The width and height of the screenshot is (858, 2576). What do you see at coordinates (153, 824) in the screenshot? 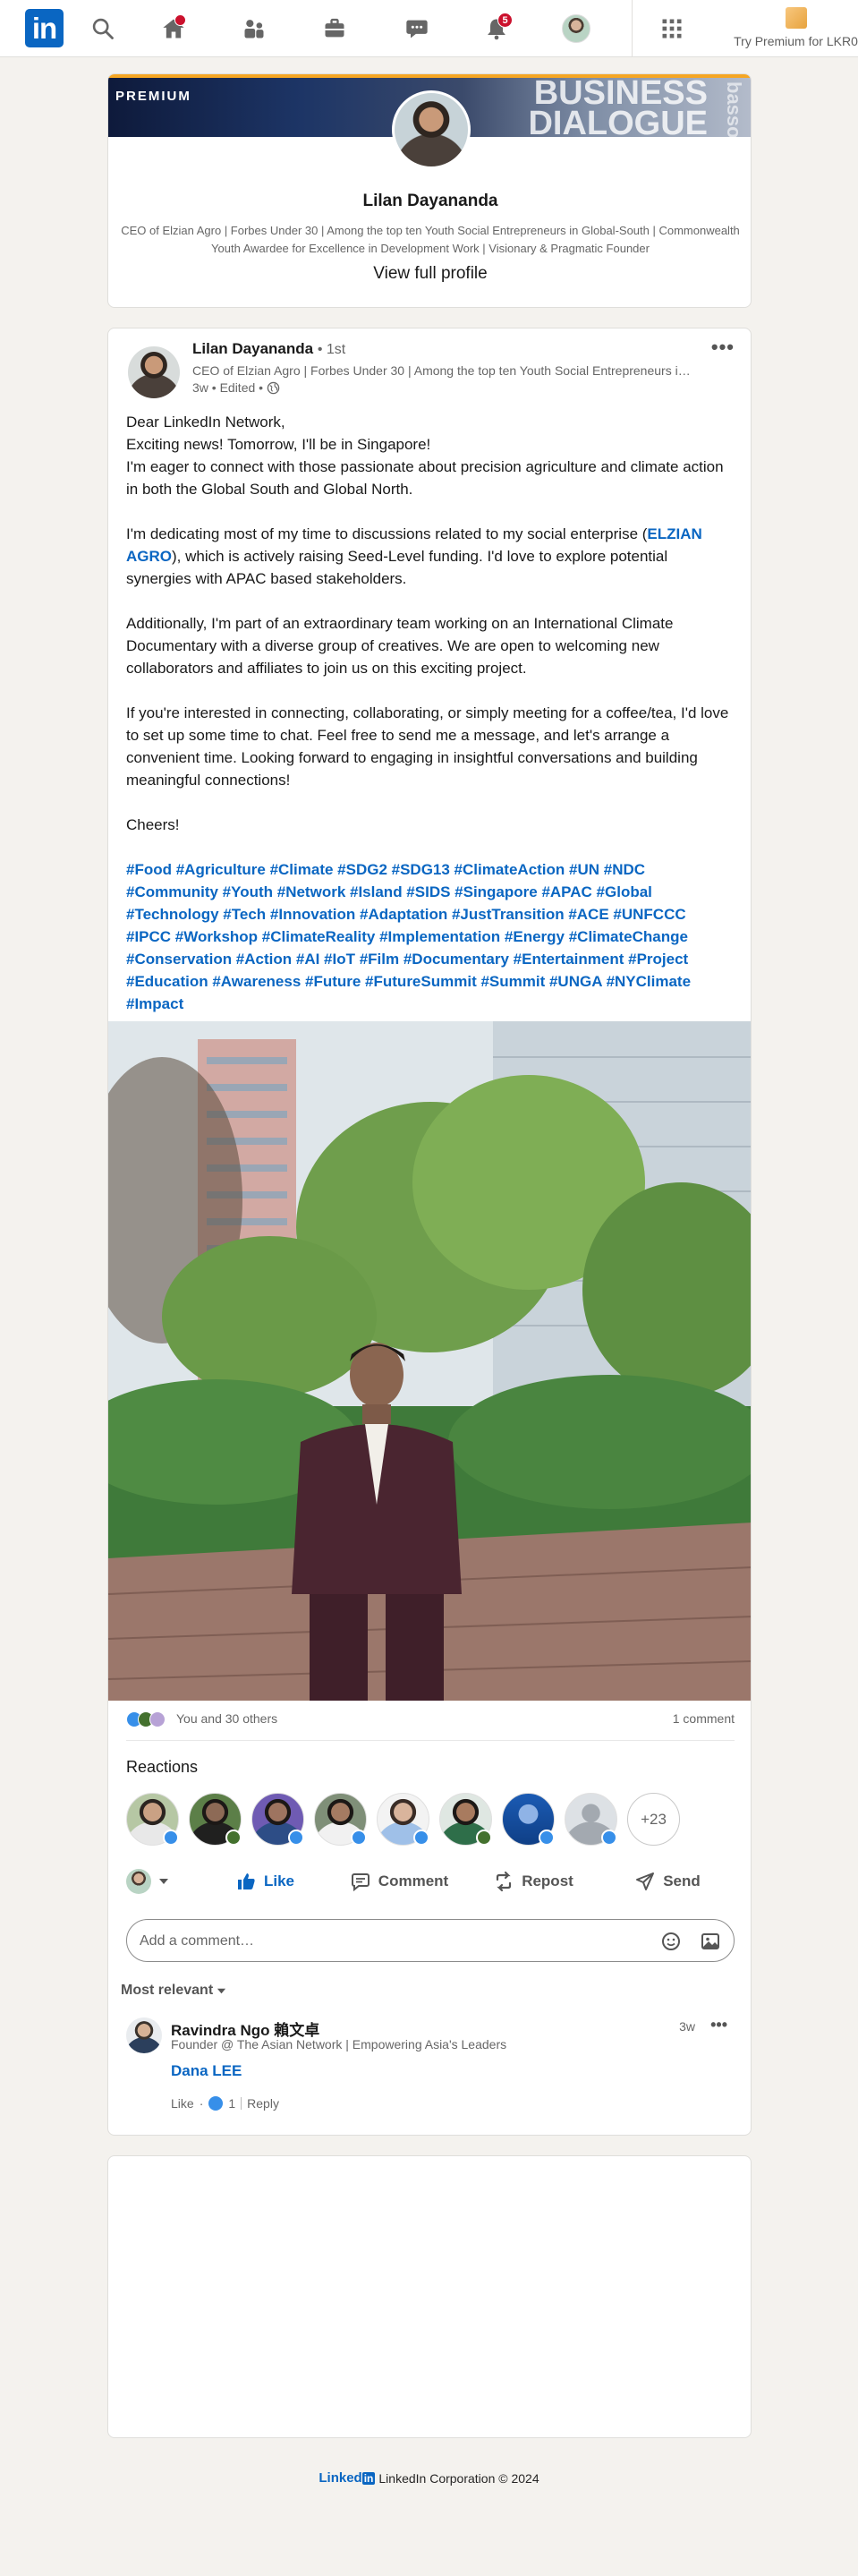
I see `post-paragraph: Cheers!` at bounding box center [153, 824].